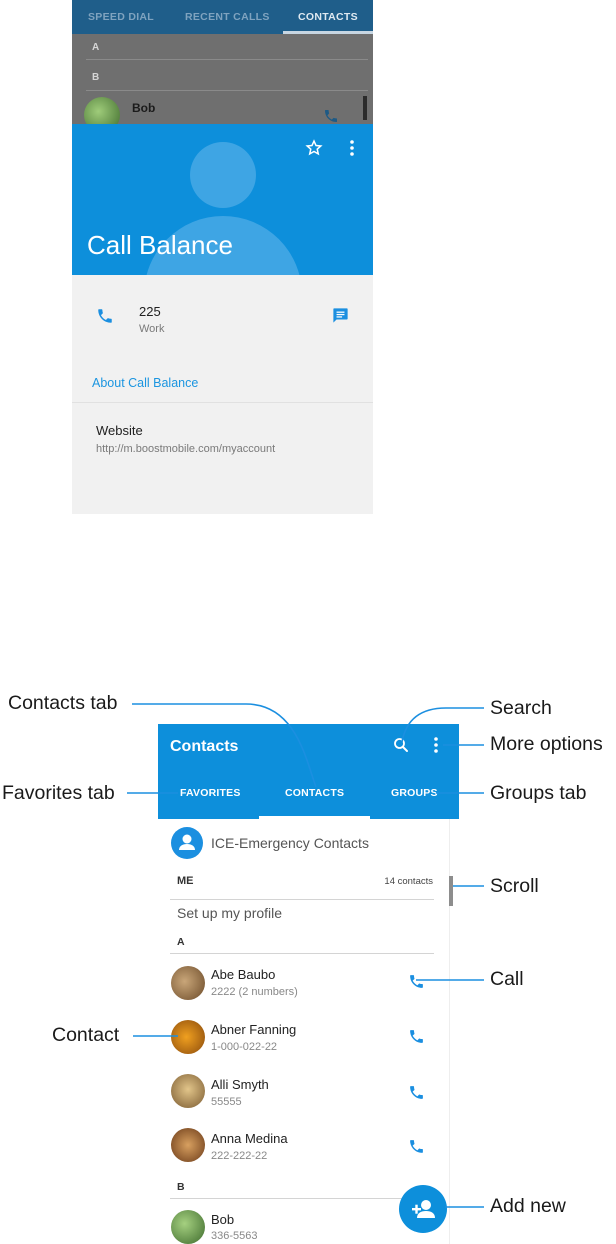 This screenshot has width=616, height=1244. I want to click on add-new-button, so click(423, 1209).